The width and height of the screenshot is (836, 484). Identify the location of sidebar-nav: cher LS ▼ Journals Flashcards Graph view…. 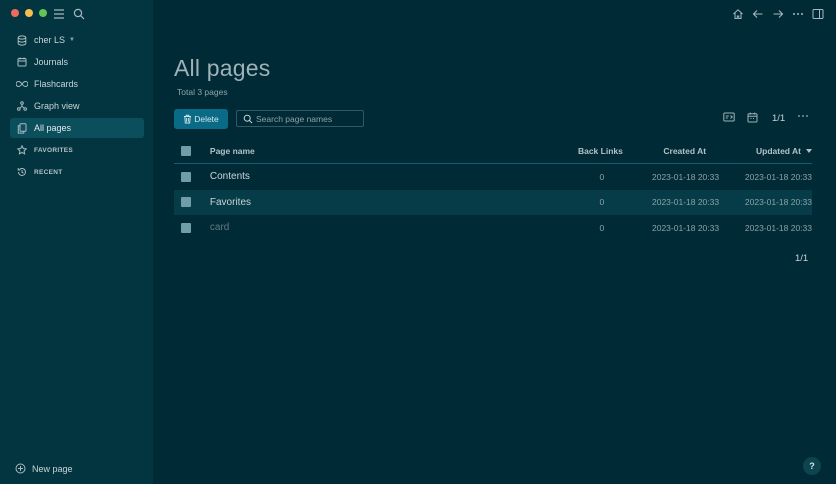
(77, 107).